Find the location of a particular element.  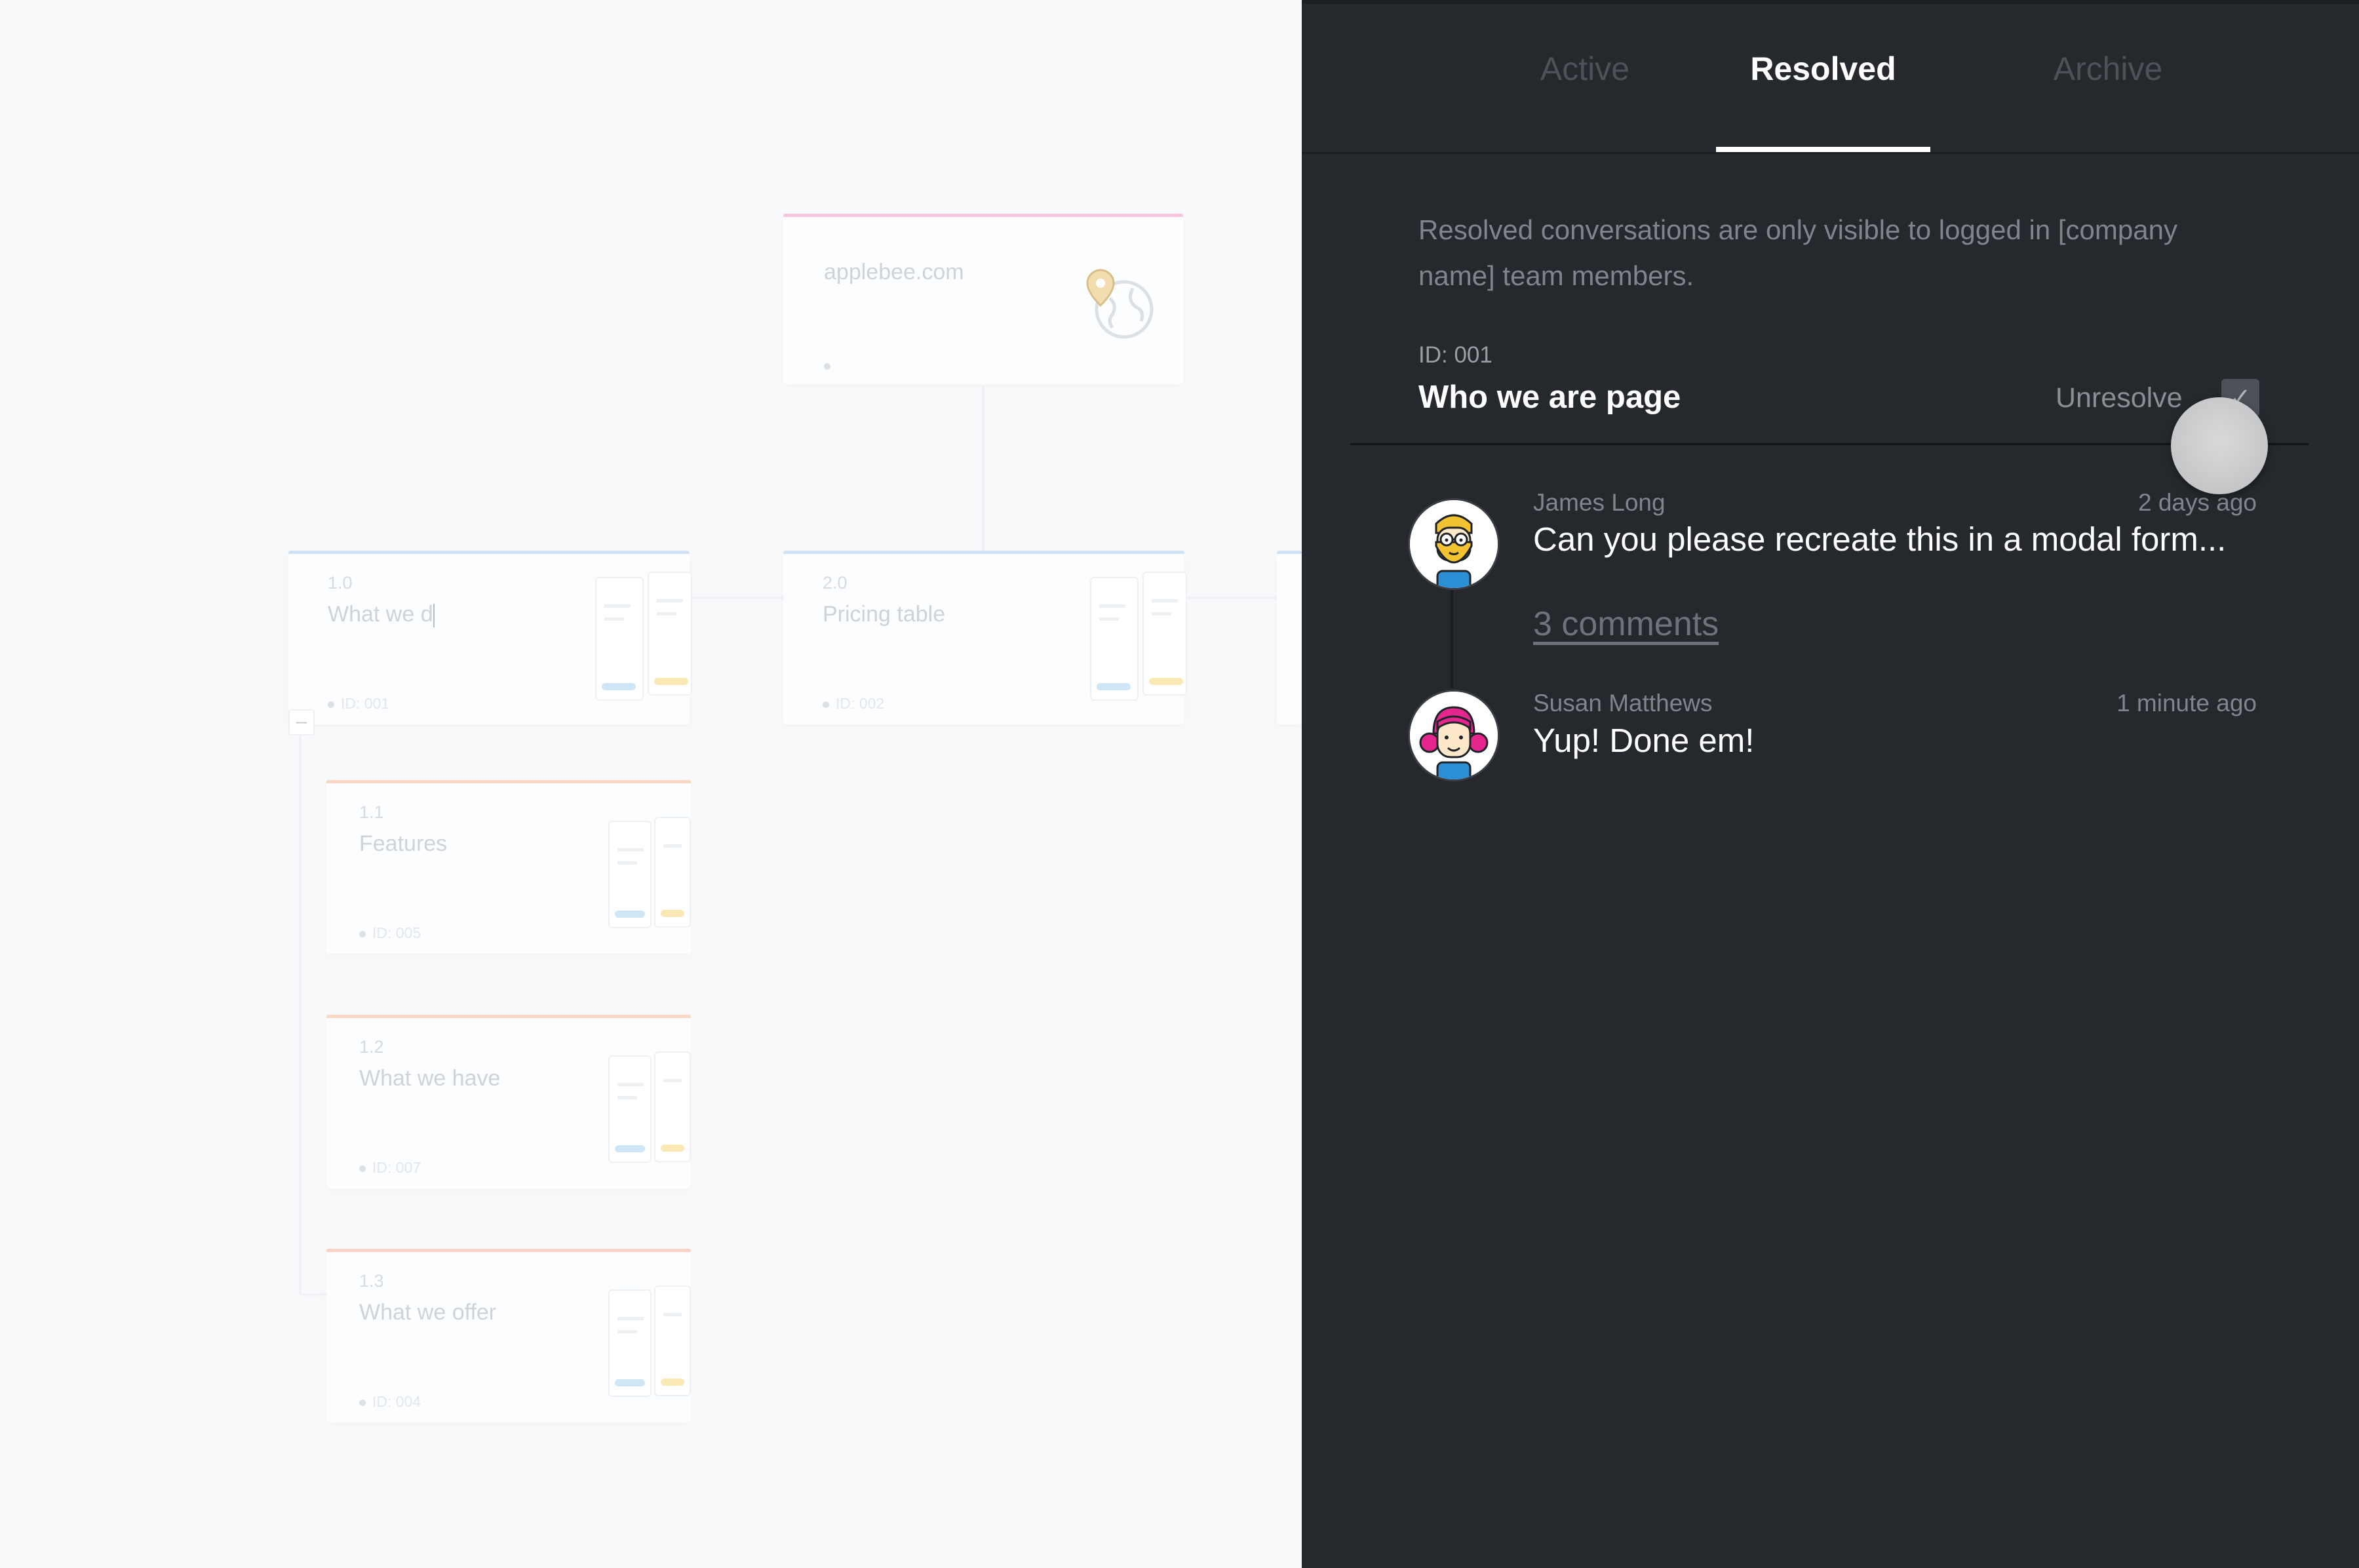

status-dot is located at coordinates (827, 366).